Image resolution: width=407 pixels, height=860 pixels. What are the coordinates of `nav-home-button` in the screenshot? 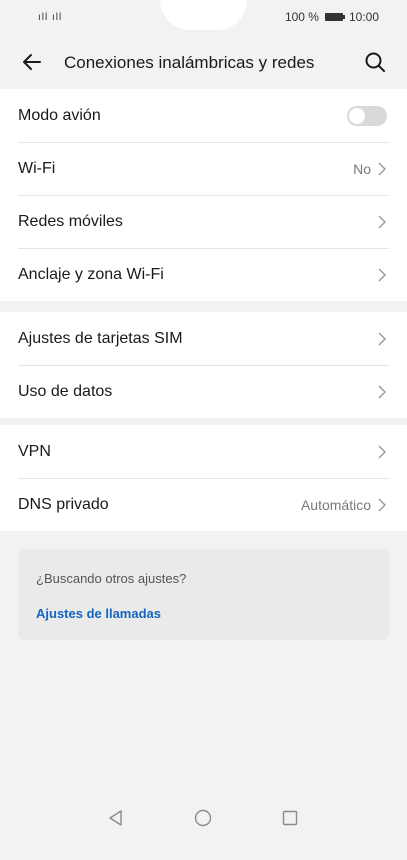 It's located at (203, 818).